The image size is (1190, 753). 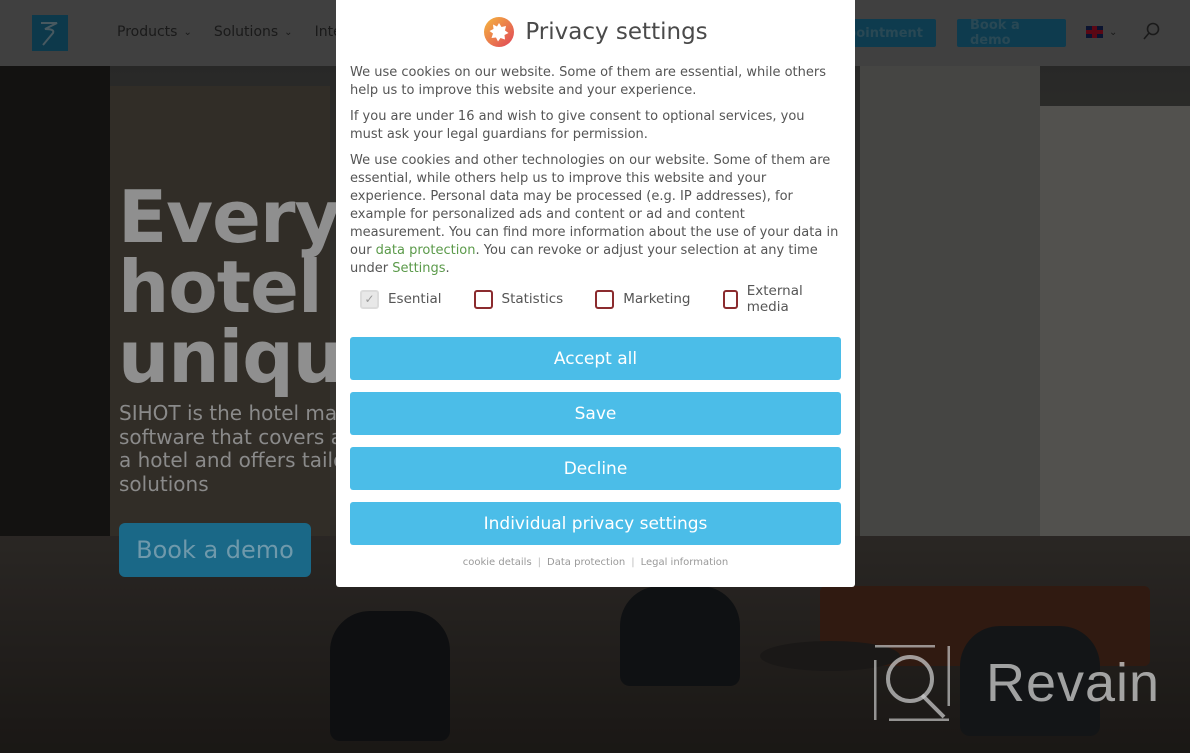 What do you see at coordinates (499, 32) in the screenshot?
I see `cookie-consent-icon` at bounding box center [499, 32].